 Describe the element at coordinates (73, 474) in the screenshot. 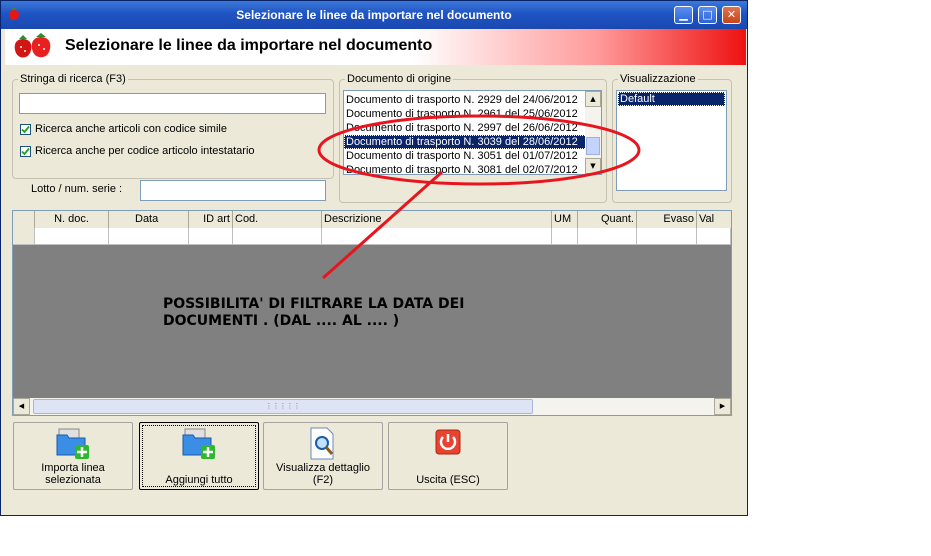

I see `button-label: Importa linea selezionata` at that location.